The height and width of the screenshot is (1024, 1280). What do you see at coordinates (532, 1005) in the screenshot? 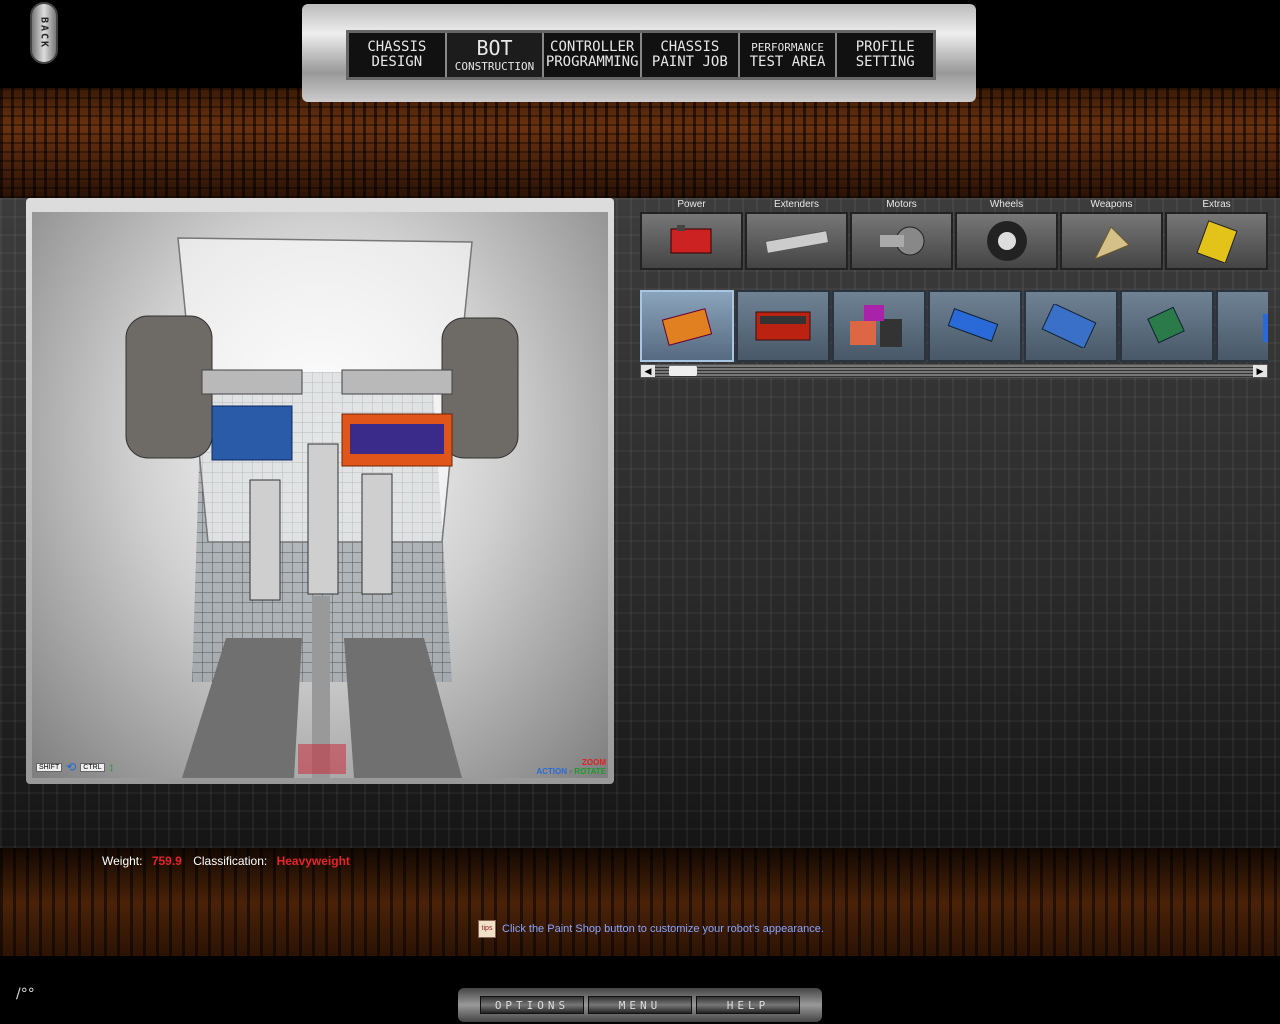
I see `options-button: OPTIONS` at bounding box center [532, 1005].